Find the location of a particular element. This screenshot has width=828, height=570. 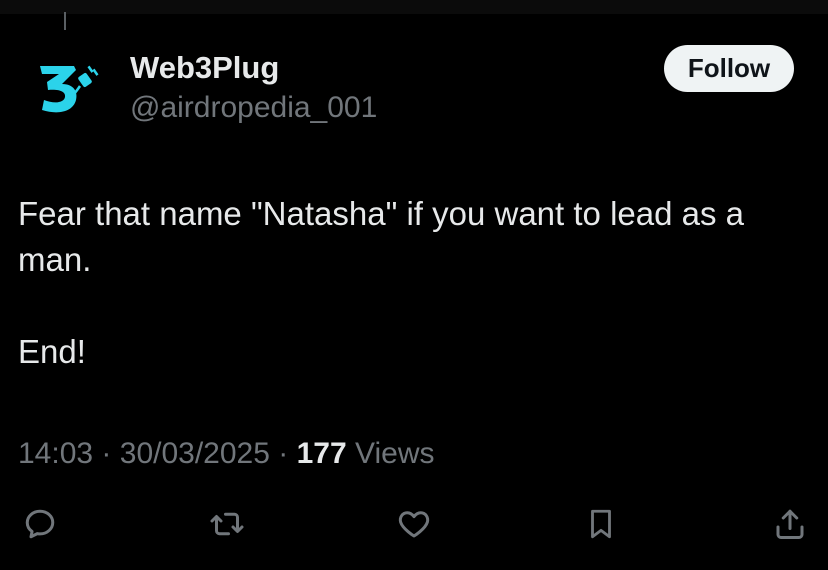

bookmark-icon is located at coordinates (601, 524).